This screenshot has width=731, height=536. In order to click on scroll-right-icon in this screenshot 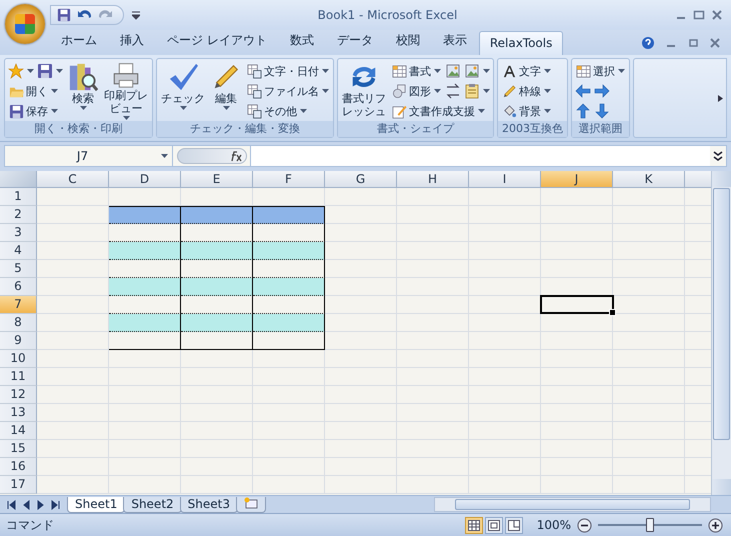, I will do `click(720, 98)`.